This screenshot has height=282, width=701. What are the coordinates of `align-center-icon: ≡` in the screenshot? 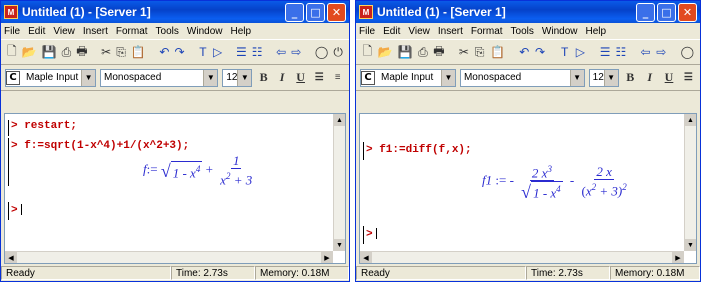 It's located at (337, 78).